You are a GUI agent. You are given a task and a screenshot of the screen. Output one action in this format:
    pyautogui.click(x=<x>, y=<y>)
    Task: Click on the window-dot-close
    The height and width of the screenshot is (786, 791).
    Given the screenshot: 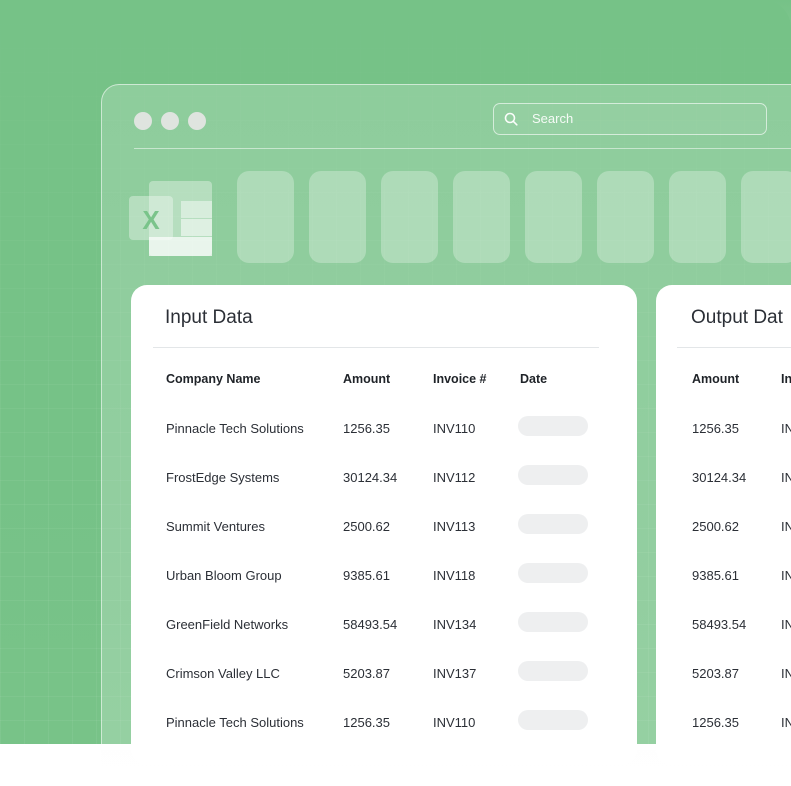 What is the action you would take?
    pyautogui.click(x=143, y=121)
    